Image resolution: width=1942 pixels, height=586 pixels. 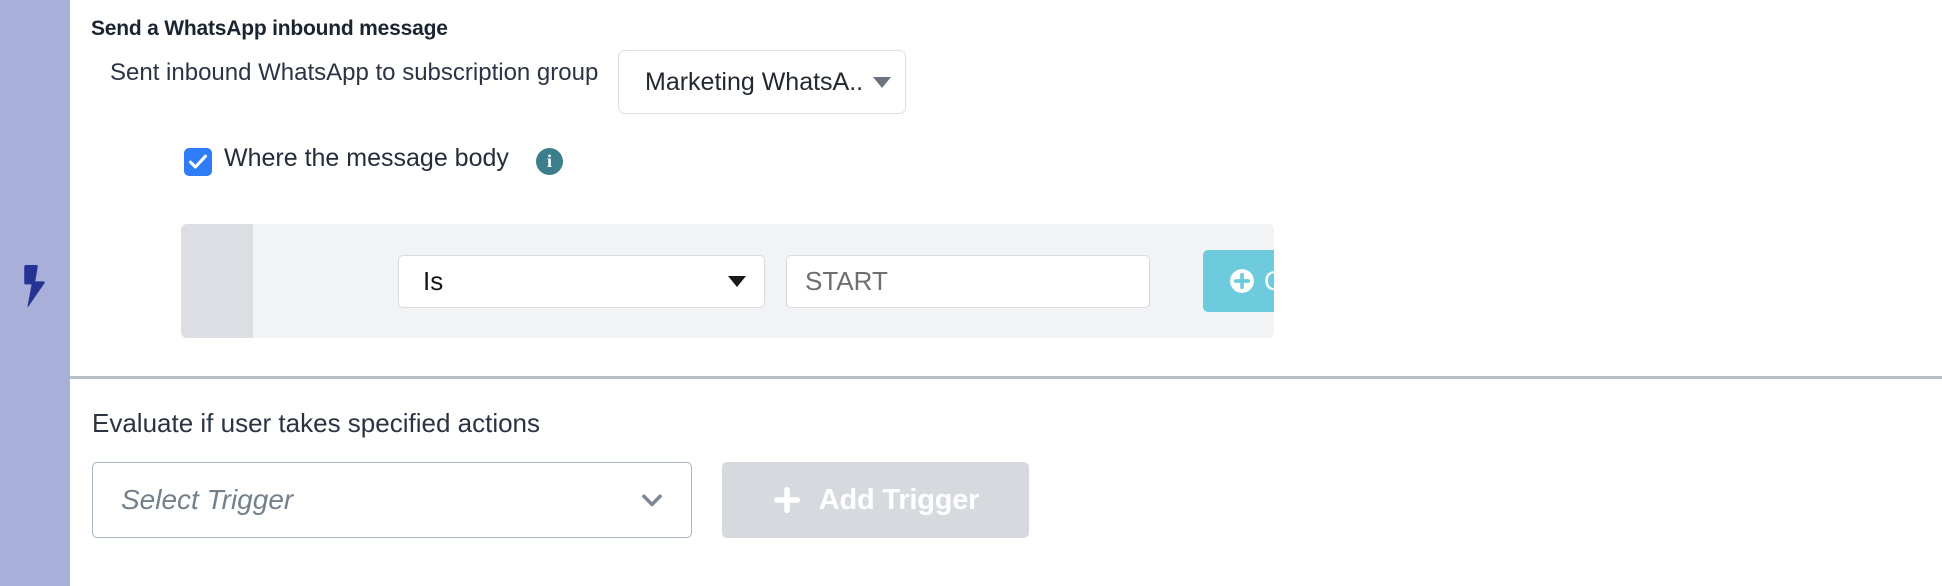 What do you see at coordinates (581, 281) in the screenshot?
I see `condition-operator-select: Is` at bounding box center [581, 281].